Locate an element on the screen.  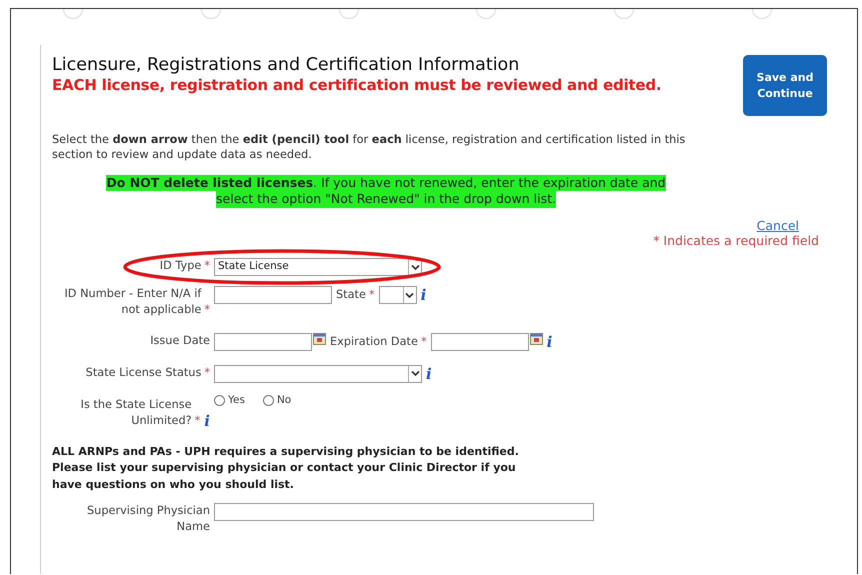
notice-text: select the option "Not Renewed" in the drop down list. is located at coordinates (386, 199).